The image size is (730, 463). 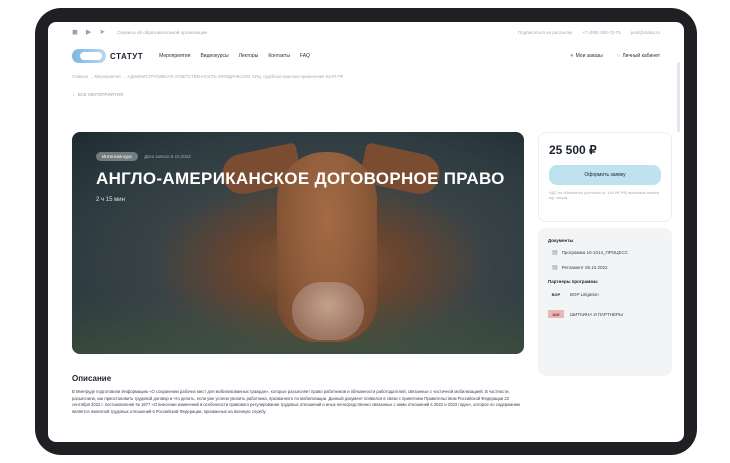 I want to click on scrollbar, so click(x=678, y=97).